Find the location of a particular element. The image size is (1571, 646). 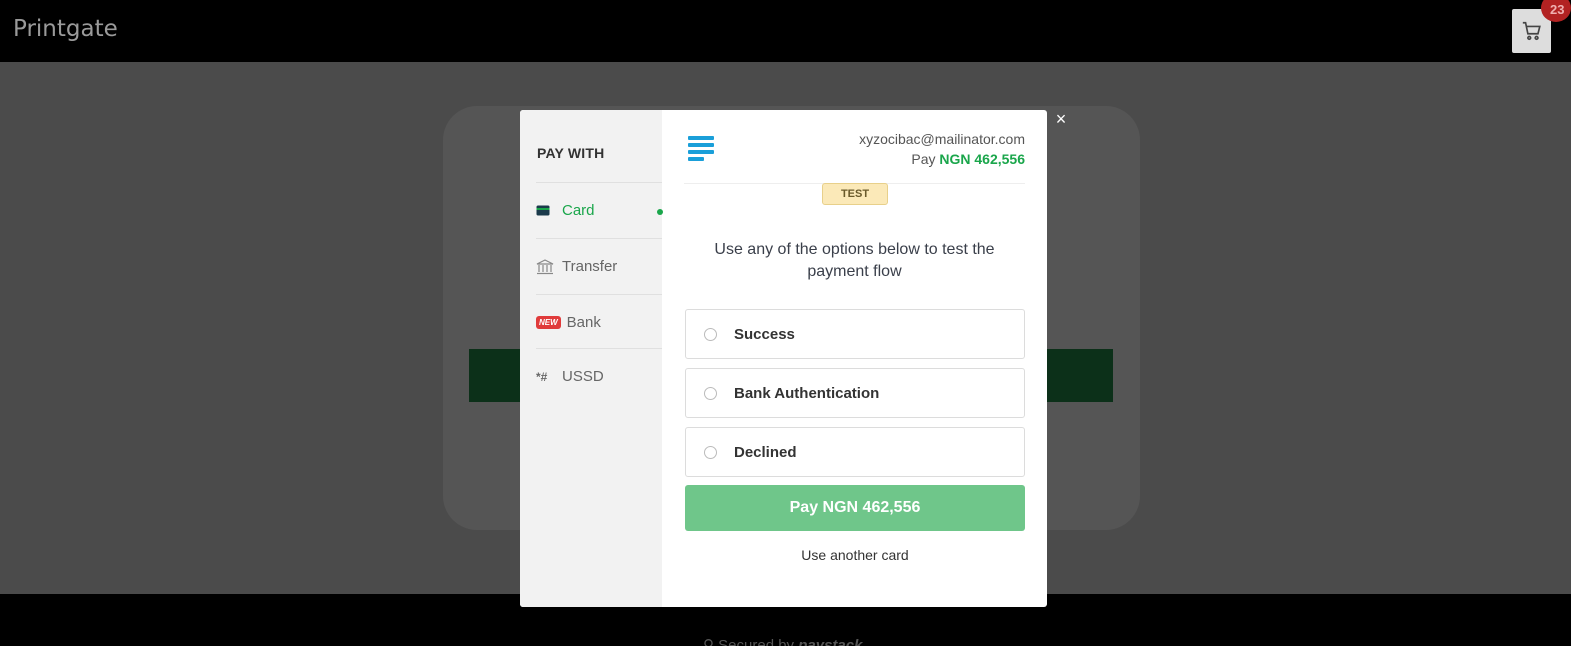

customer-email: xyzocibac@mailinator.com is located at coordinates (942, 139).